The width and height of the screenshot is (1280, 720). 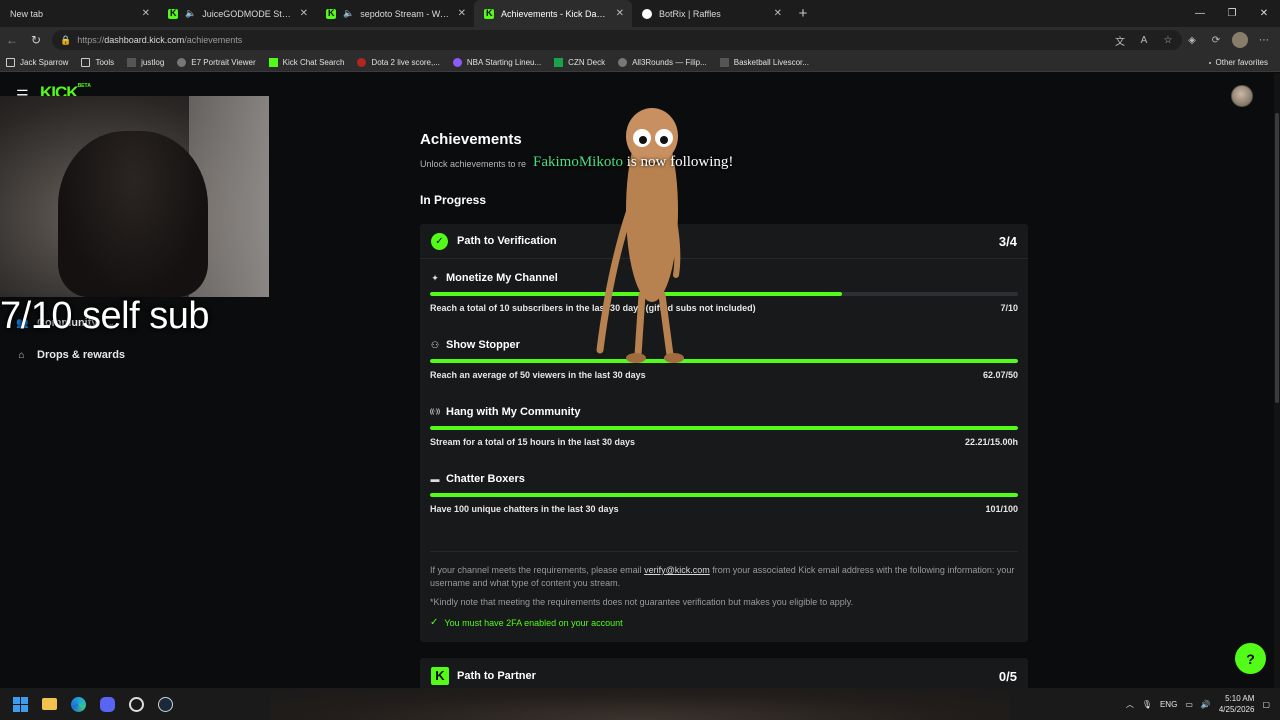 I want to click on webcam-overlay, so click(x=134, y=196).